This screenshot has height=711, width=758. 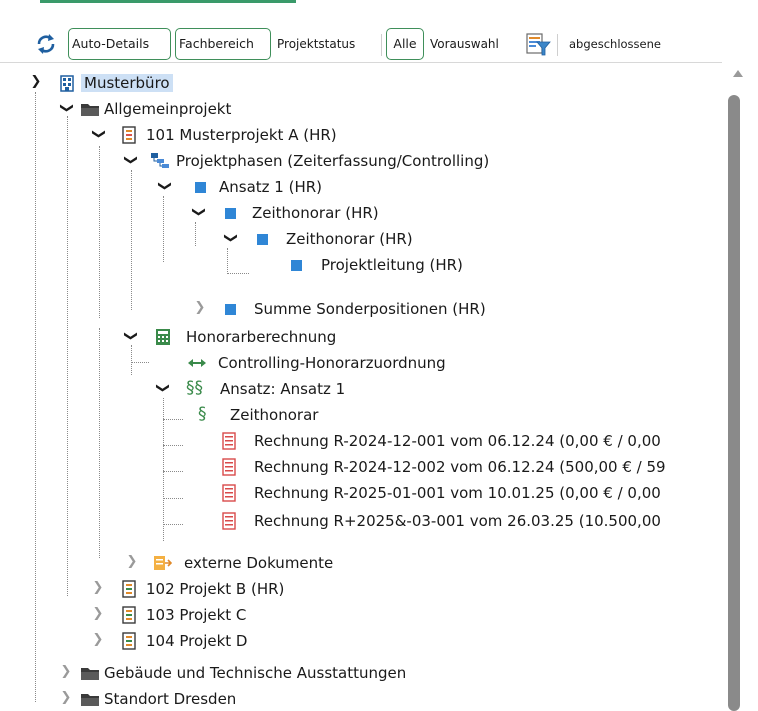 What do you see at coordinates (350, 563) in the screenshot?
I see `tree-node-externe-dokumente: ❯ externe Dokumente` at bounding box center [350, 563].